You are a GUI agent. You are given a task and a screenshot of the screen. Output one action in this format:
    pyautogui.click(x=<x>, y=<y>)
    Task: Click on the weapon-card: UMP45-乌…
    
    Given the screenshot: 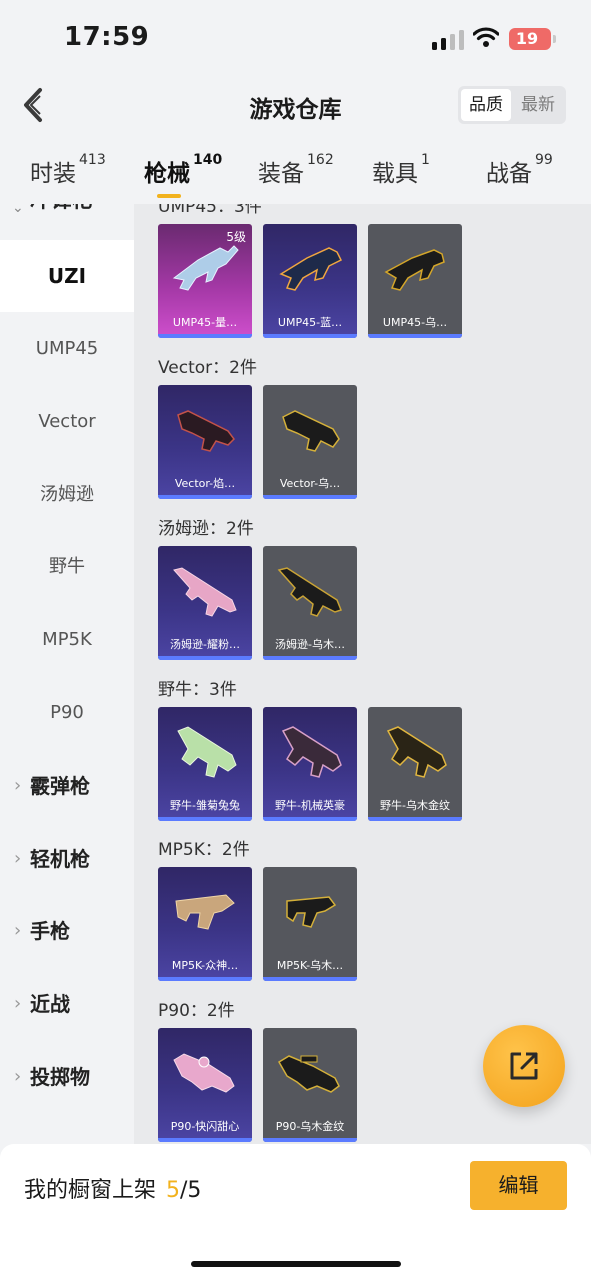 What is the action you would take?
    pyautogui.click(x=415, y=281)
    